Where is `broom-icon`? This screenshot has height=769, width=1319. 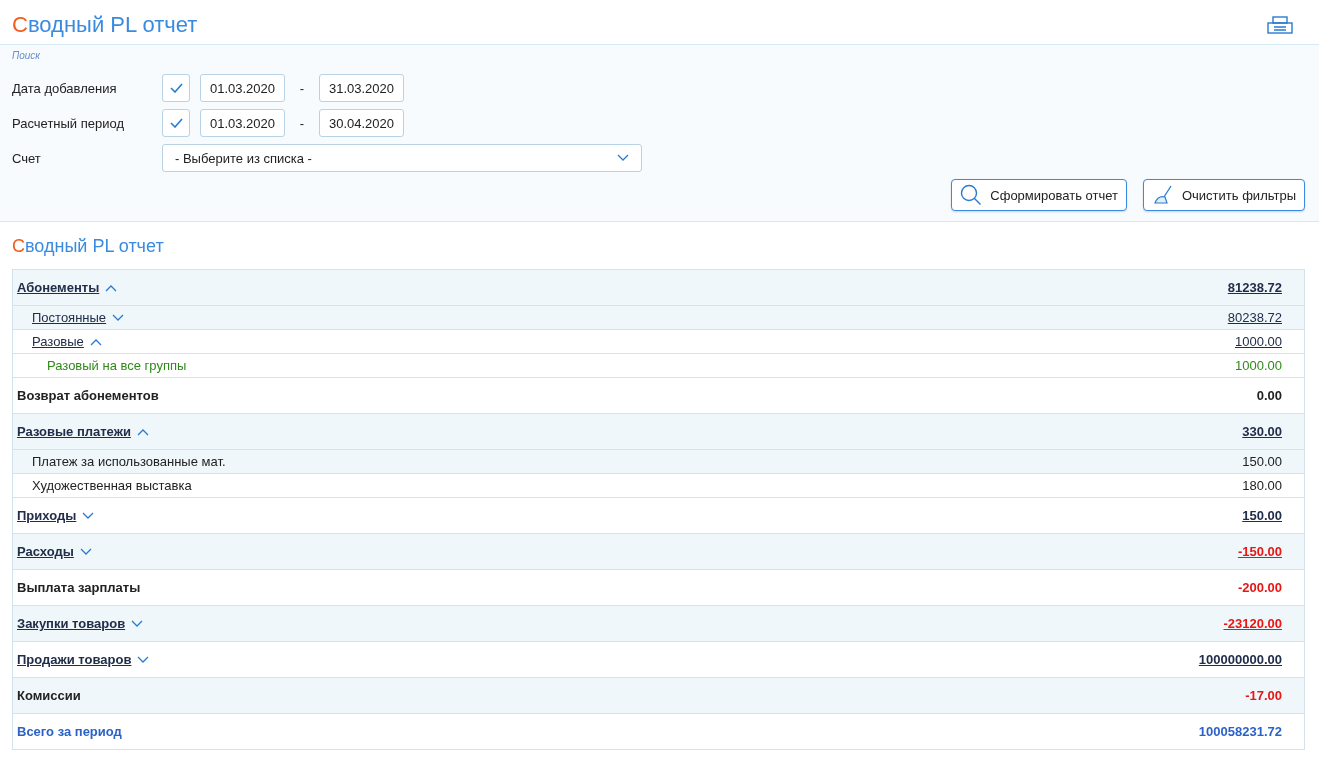
broom-icon is located at coordinates (1162, 195).